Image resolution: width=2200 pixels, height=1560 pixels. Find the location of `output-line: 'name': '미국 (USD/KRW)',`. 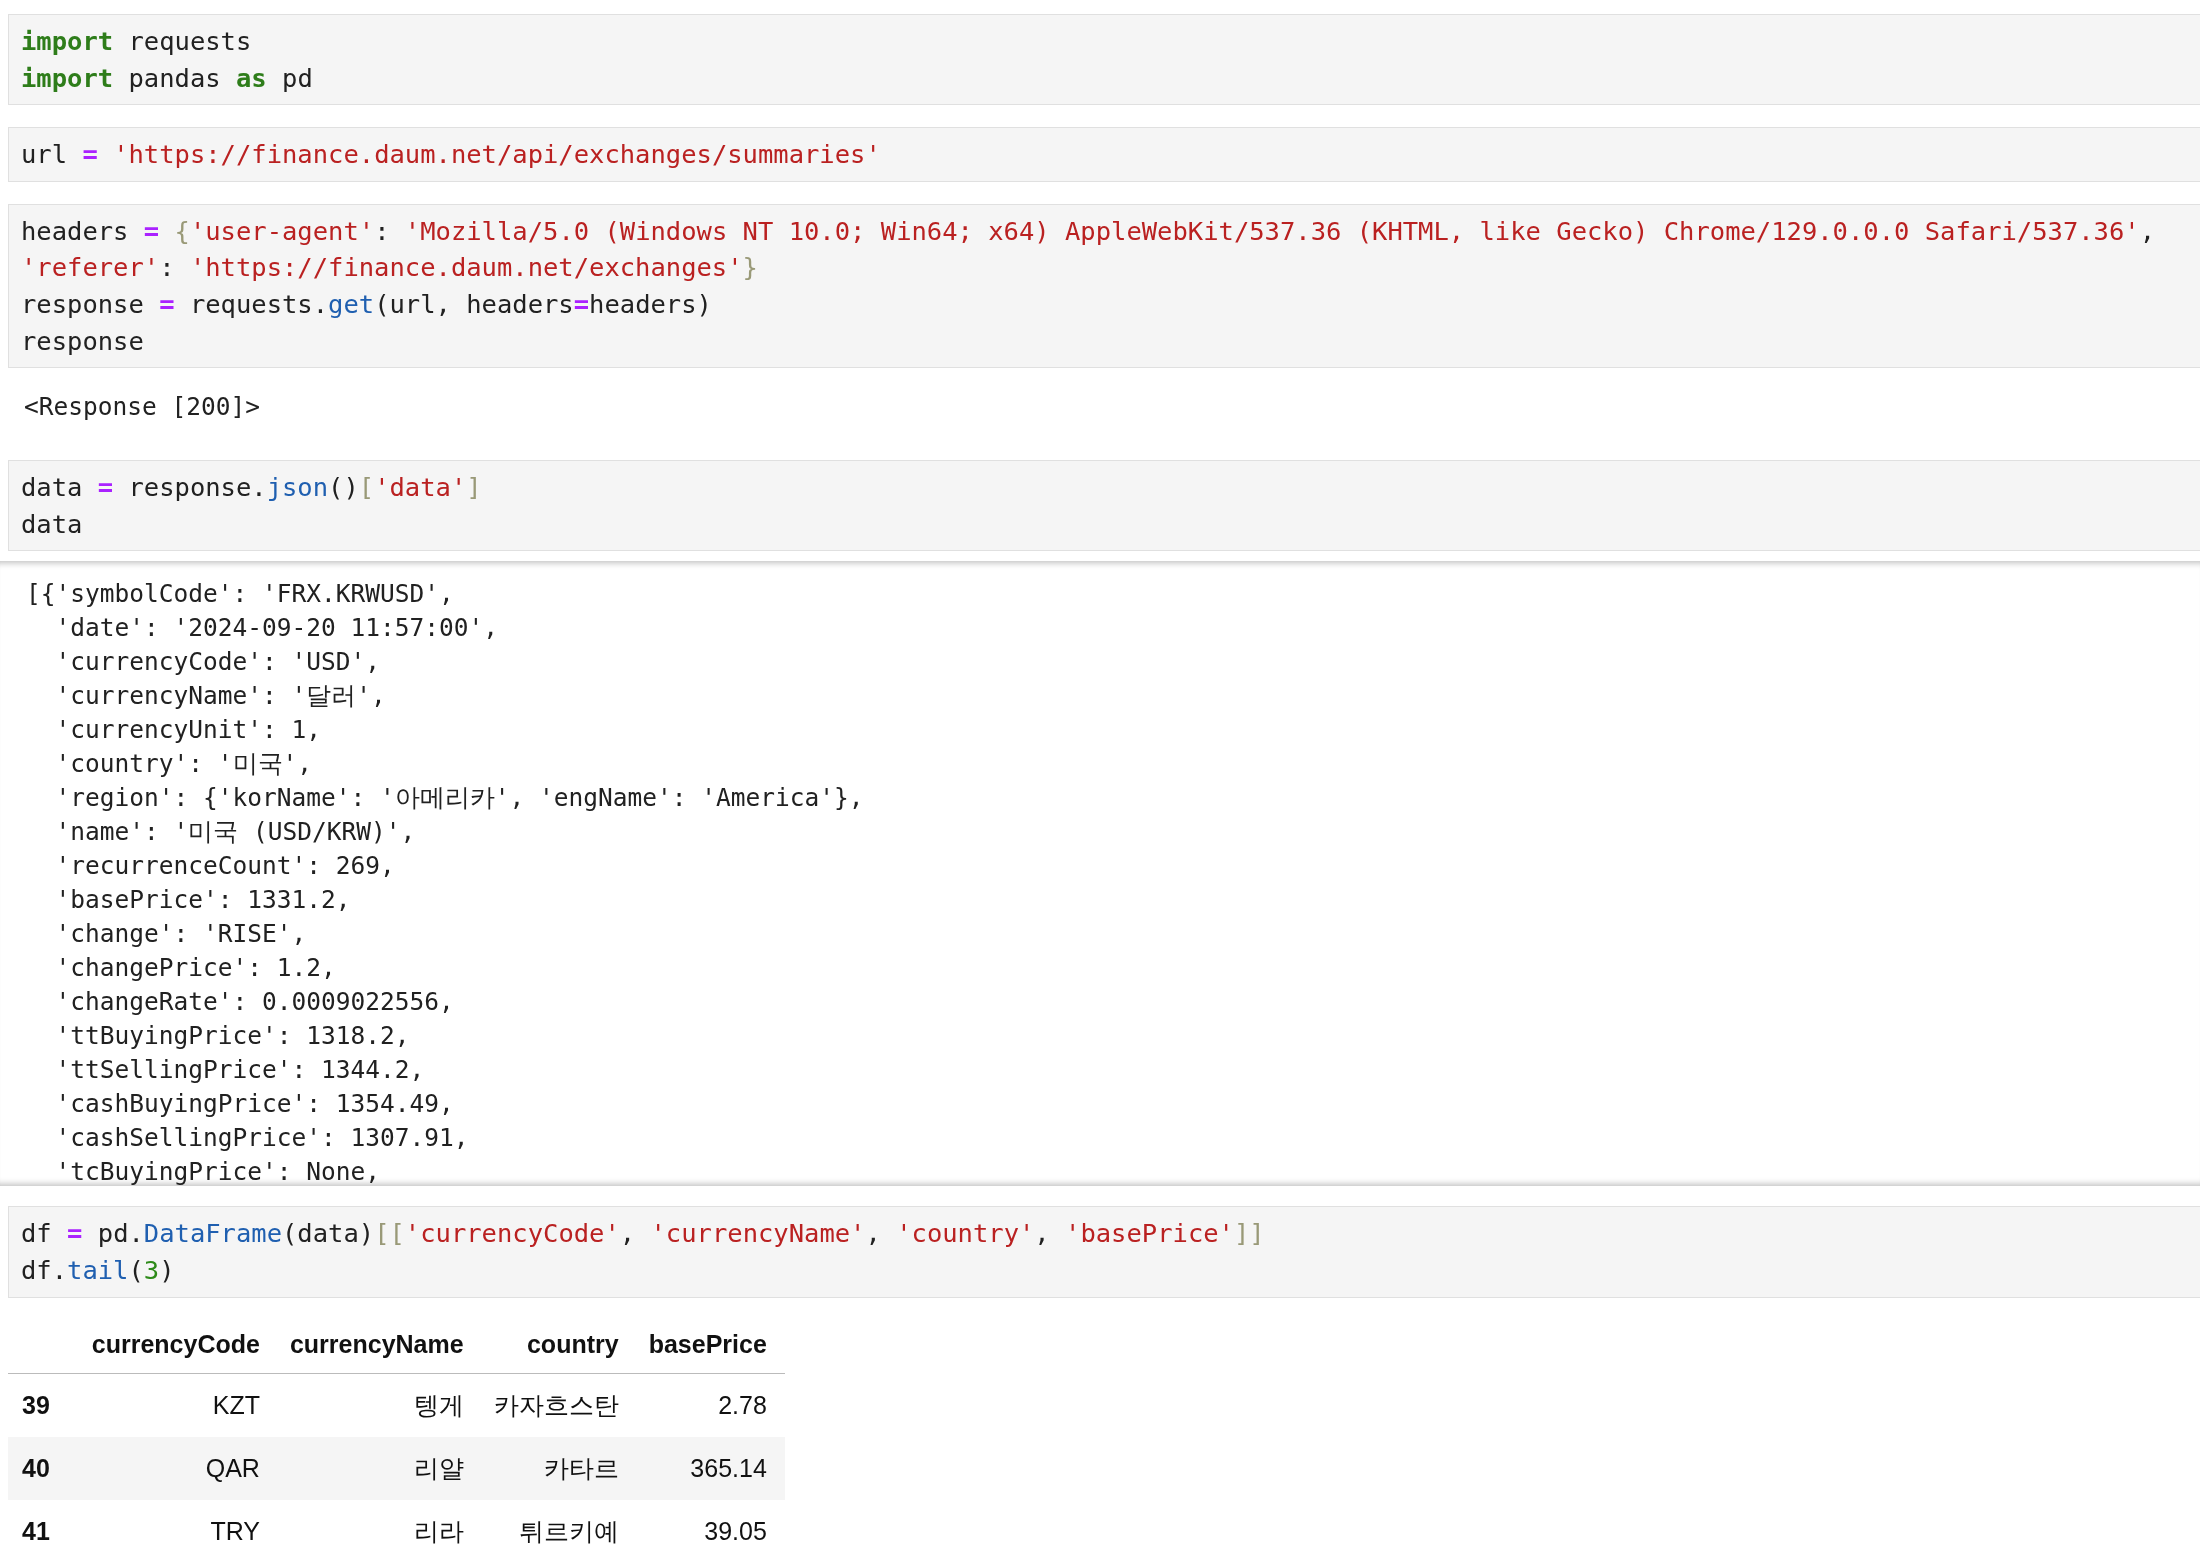

output-line: 'name': '미국 (USD/KRW)', is located at coordinates (235, 832).